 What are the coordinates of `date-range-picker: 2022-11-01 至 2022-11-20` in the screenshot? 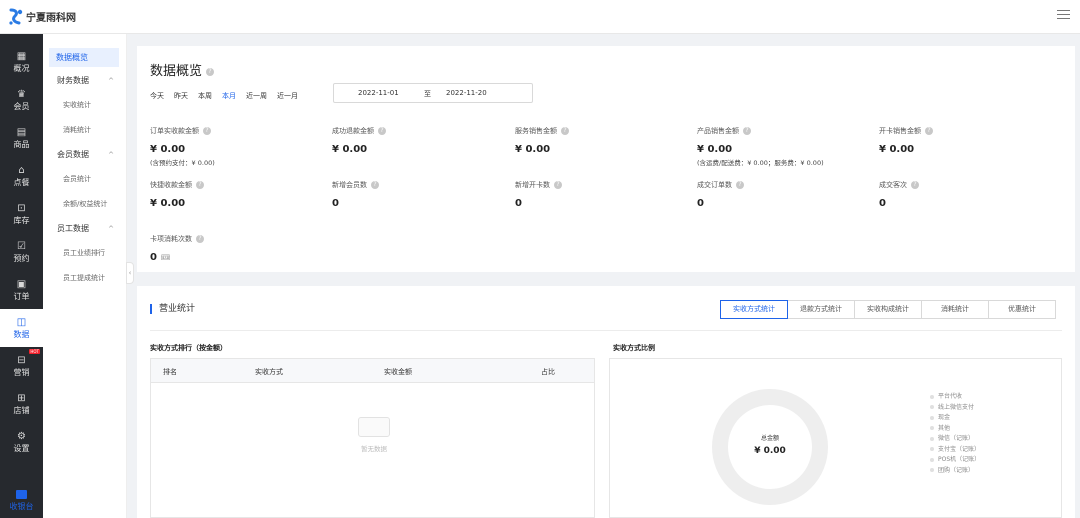 It's located at (433, 93).